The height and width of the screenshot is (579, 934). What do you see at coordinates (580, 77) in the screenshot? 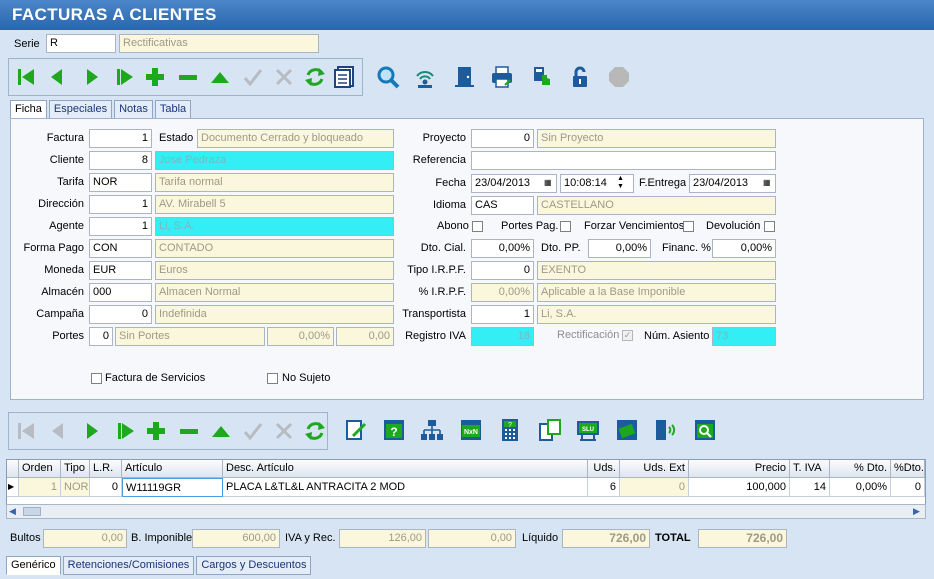
I see `unlock-icon` at bounding box center [580, 77].